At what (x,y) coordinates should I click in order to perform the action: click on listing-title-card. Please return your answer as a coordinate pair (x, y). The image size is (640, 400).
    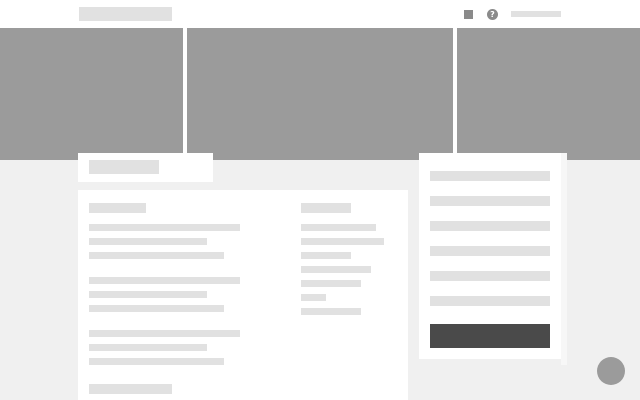
    Looking at the image, I should click on (145, 167).